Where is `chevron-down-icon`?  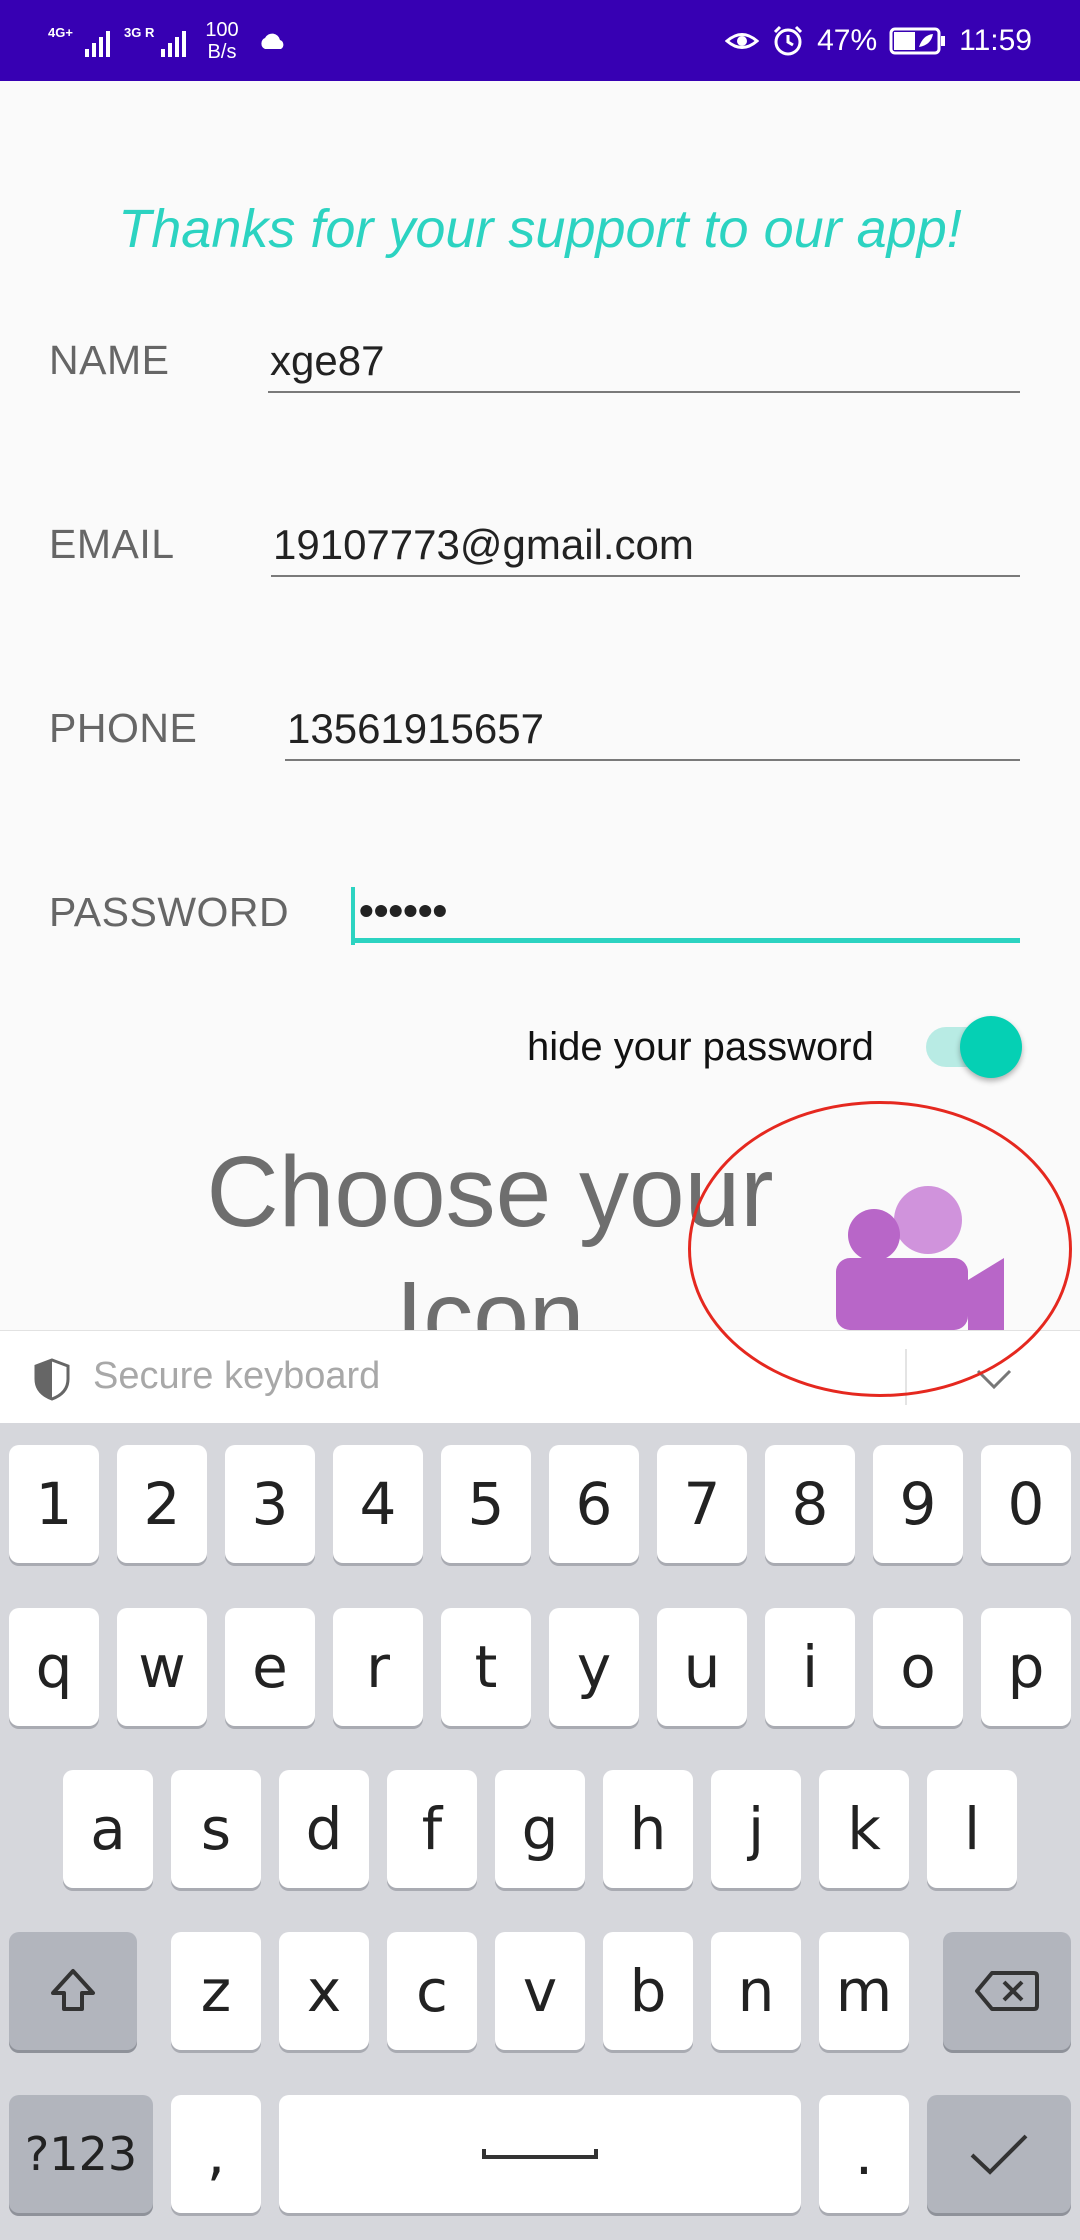
chevron-down-icon is located at coordinates (994, 1379).